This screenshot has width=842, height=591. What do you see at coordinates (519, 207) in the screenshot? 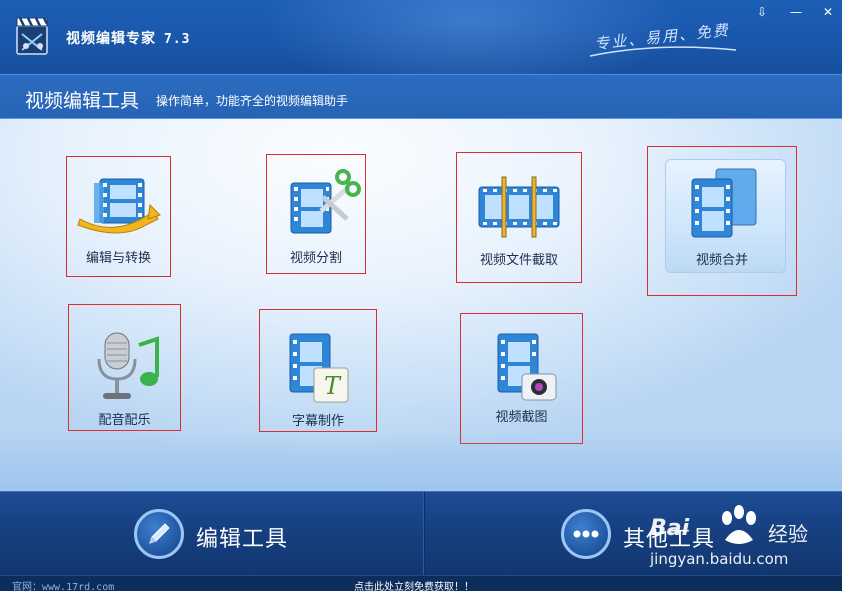
I see `film-cut-icon` at bounding box center [519, 207].